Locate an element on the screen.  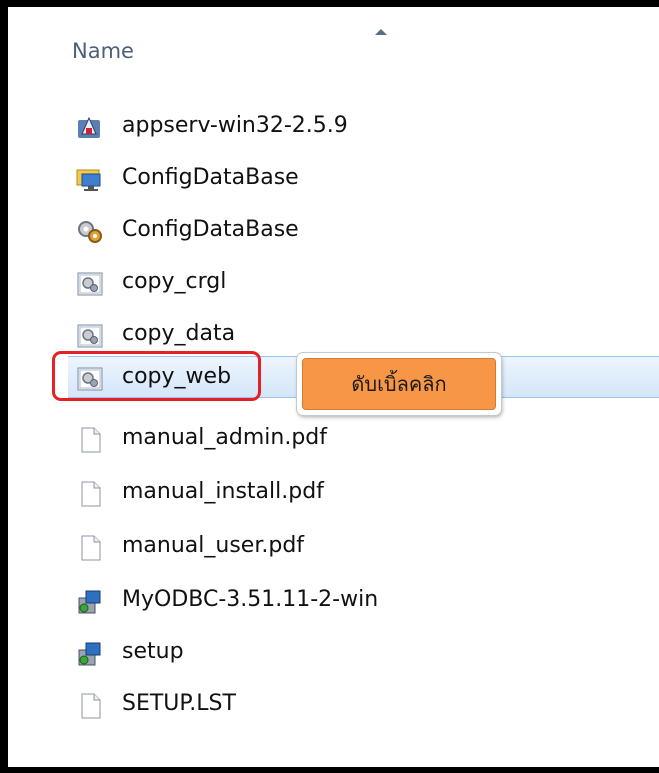
file-name: copy_data is located at coordinates (179, 333).